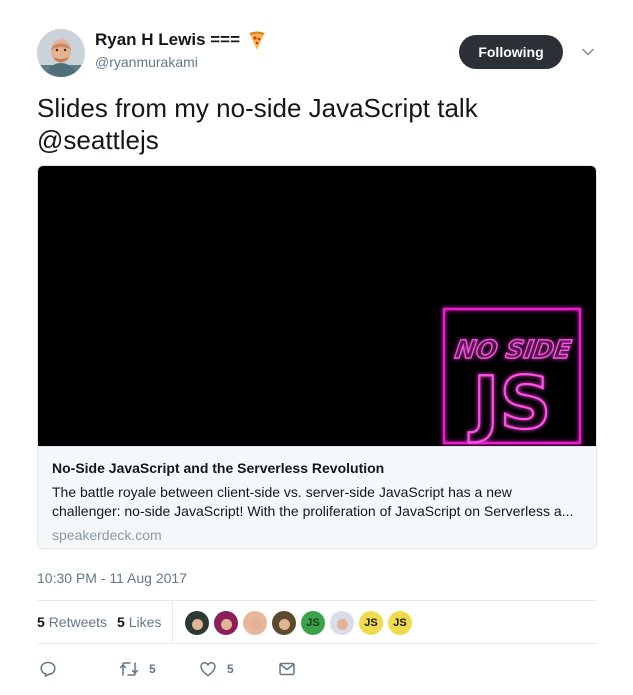  I want to click on chevron-down-icon, so click(588, 52).